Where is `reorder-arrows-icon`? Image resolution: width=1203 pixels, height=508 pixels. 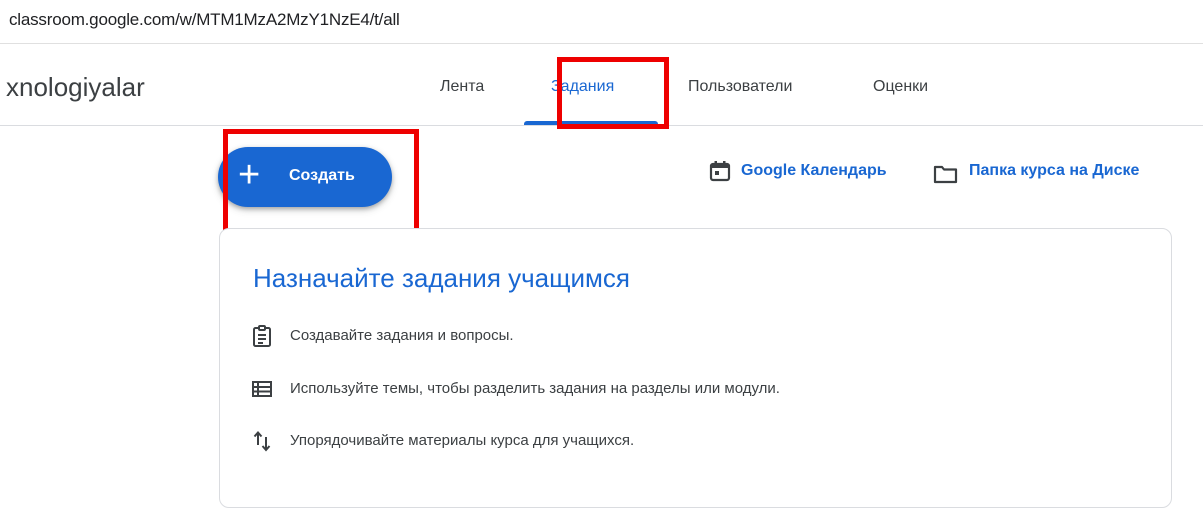 reorder-arrows-icon is located at coordinates (262, 441).